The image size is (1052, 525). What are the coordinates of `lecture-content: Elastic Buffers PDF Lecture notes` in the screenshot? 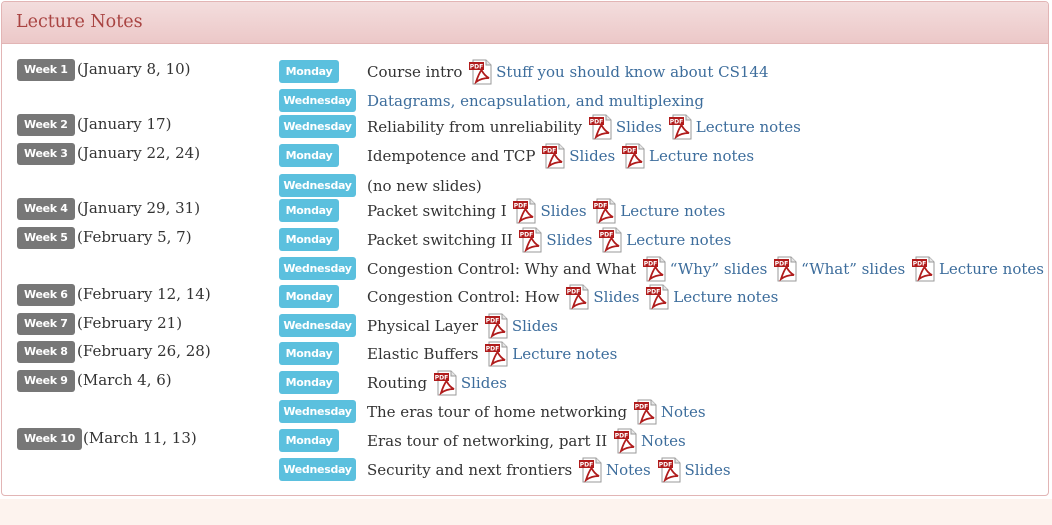 It's located at (492, 353).